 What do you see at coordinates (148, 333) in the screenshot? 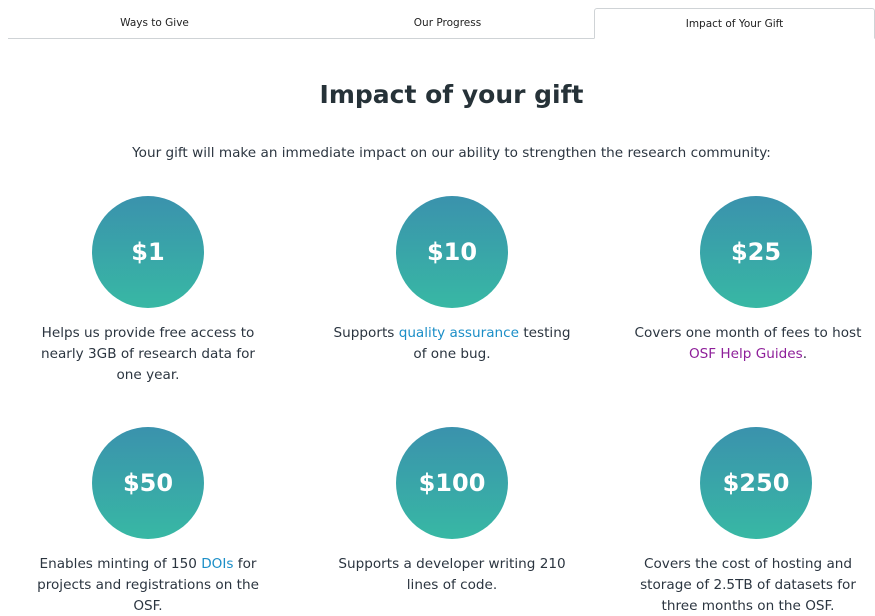
I see `desc-line: Helps us provide free access to` at bounding box center [148, 333].